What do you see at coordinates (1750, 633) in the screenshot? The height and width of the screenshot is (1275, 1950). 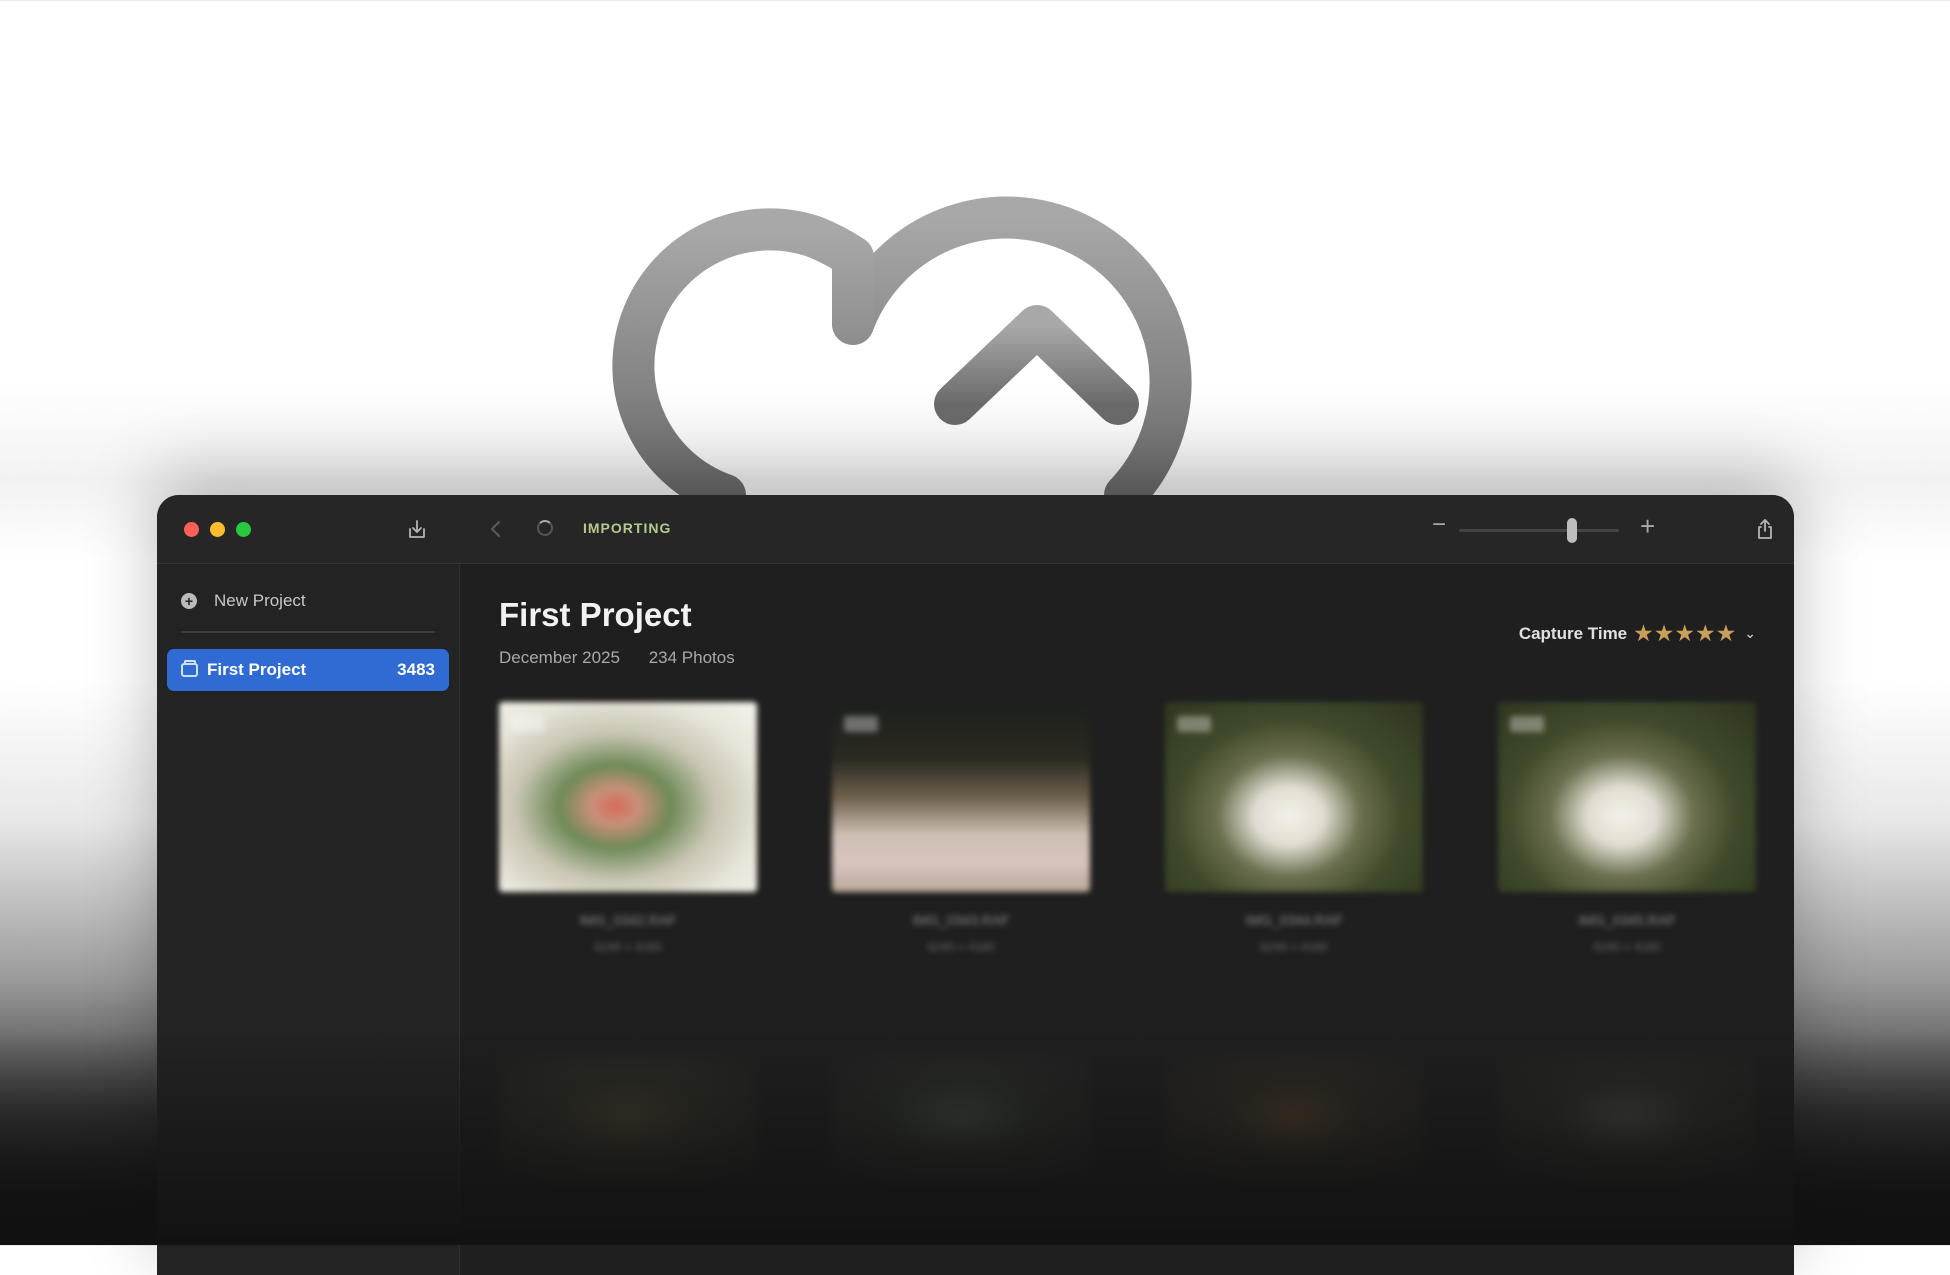 I see `chevron-down-icon: ⌄` at bounding box center [1750, 633].